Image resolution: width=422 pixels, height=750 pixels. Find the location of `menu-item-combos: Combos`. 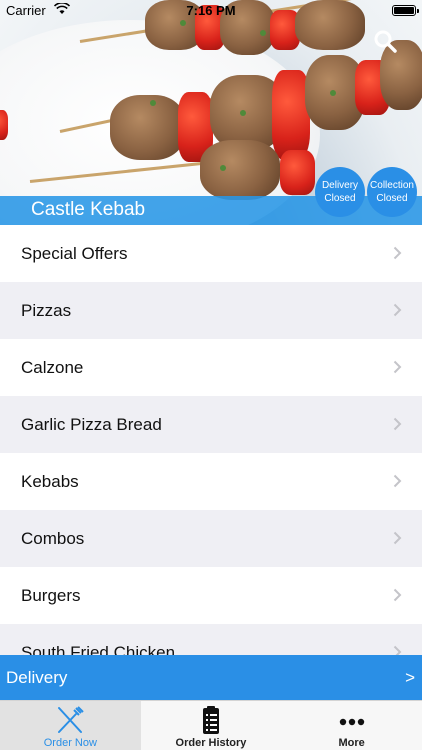

menu-item-combos: Combos is located at coordinates (211, 538).